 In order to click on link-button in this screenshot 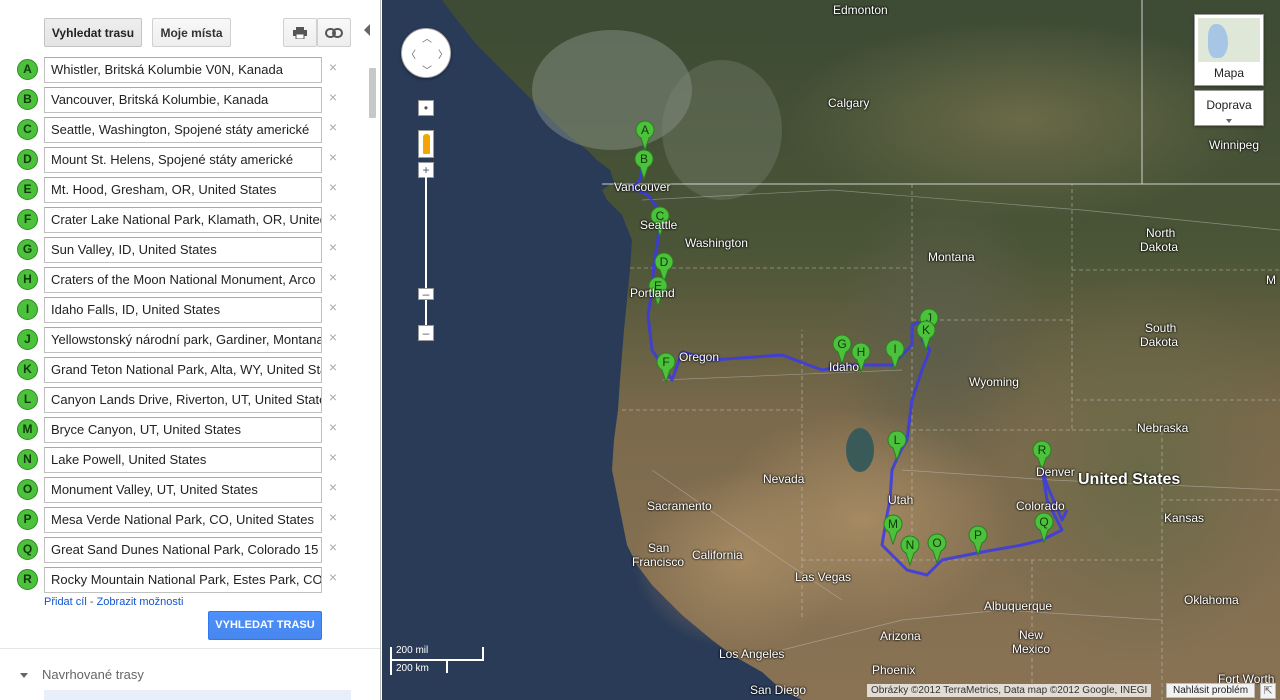, I will do `click(334, 32)`.